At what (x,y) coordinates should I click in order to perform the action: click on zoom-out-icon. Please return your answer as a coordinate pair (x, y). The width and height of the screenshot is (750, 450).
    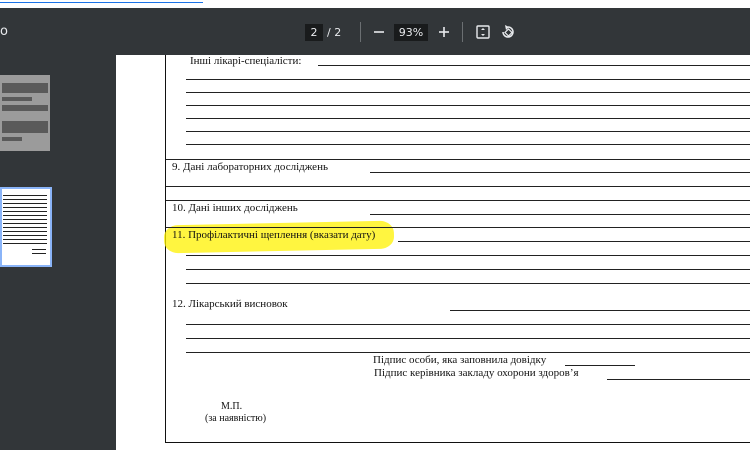
    Looking at the image, I should click on (379, 32).